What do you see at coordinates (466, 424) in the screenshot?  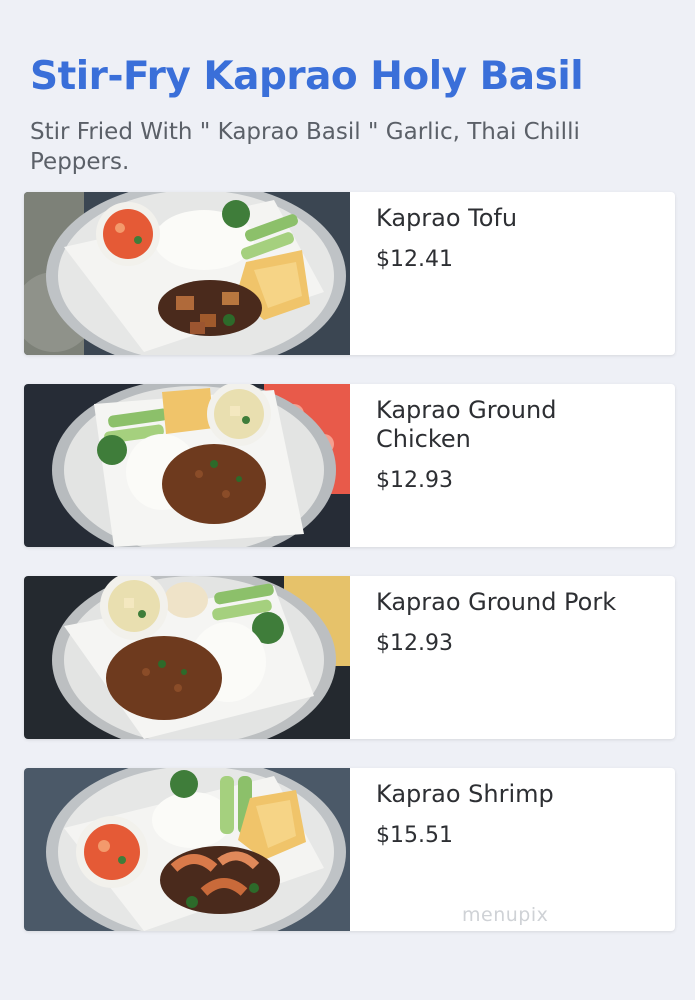 I see `menu-item-name: Kaprao Ground Chicken` at bounding box center [466, 424].